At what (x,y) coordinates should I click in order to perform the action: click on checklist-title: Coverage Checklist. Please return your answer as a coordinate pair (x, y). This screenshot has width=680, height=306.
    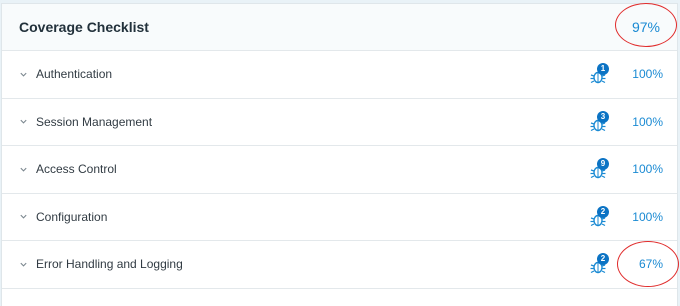
    Looking at the image, I should click on (84, 27).